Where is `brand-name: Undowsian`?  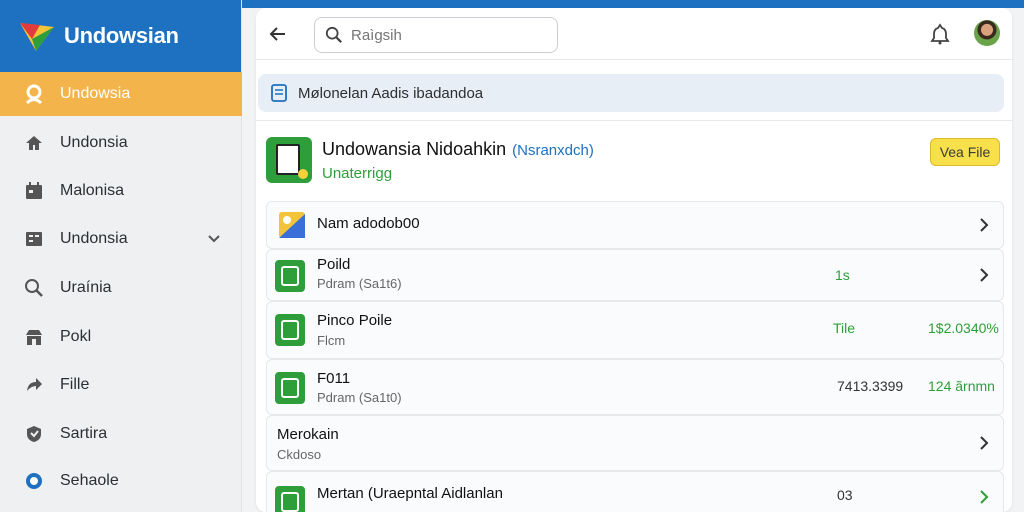 brand-name: Undowsian is located at coordinates (121, 35).